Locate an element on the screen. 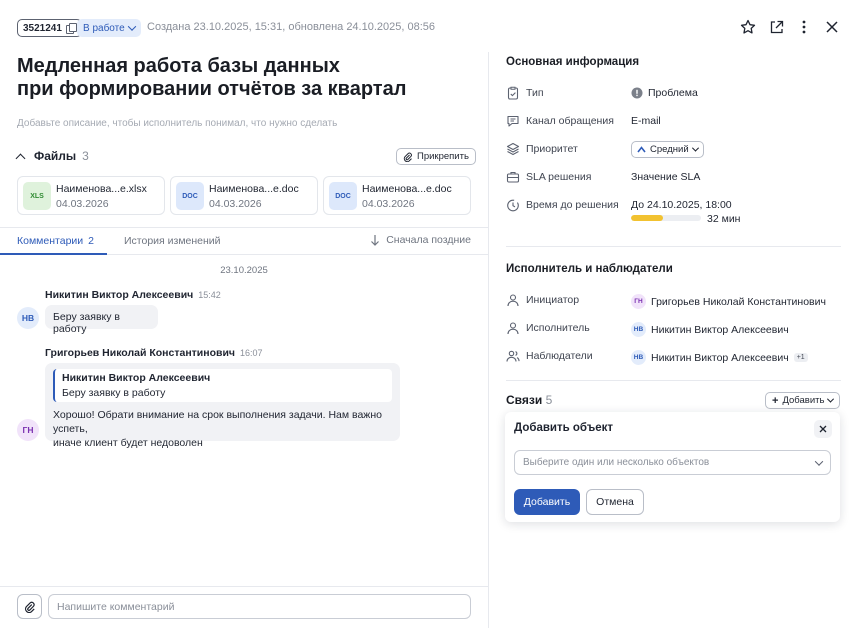 The image size is (857, 628). plus-icon: + is located at coordinates (775, 400).